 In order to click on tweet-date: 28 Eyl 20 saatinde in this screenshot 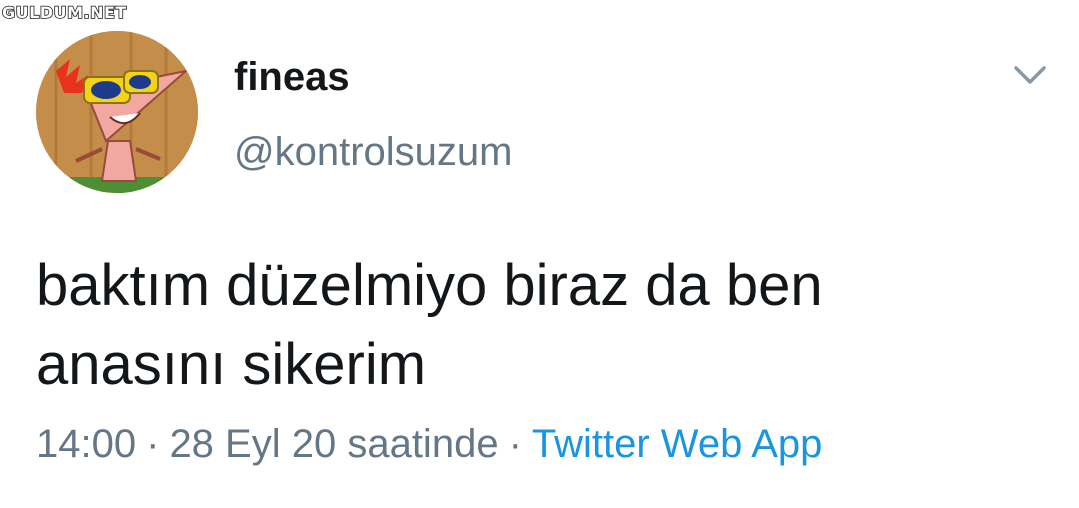, I will do `click(333, 444)`.